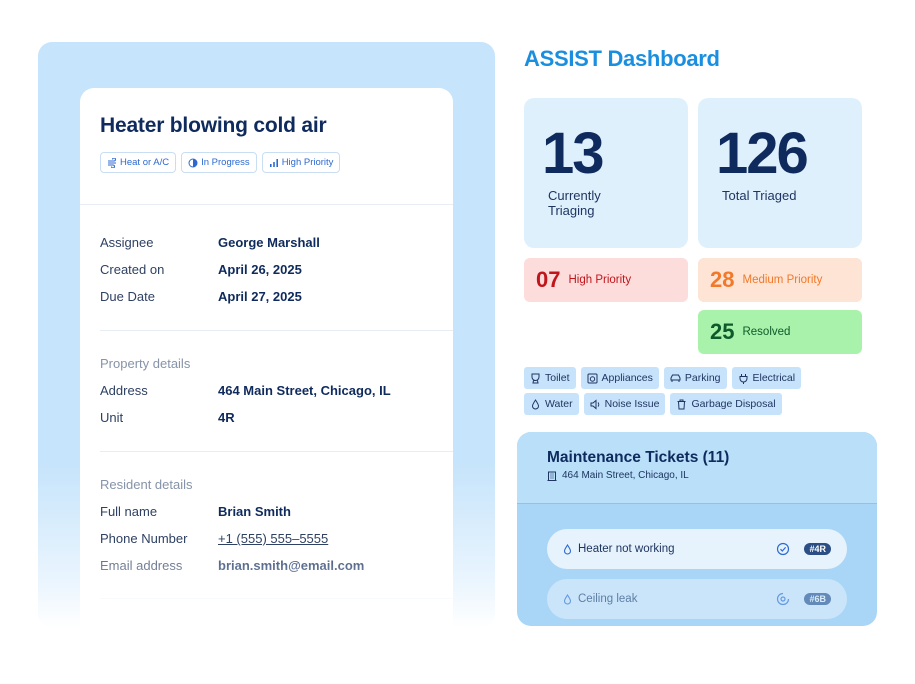  I want to click on resident-row-name: Full name Brian Smith, so click(195, 511).